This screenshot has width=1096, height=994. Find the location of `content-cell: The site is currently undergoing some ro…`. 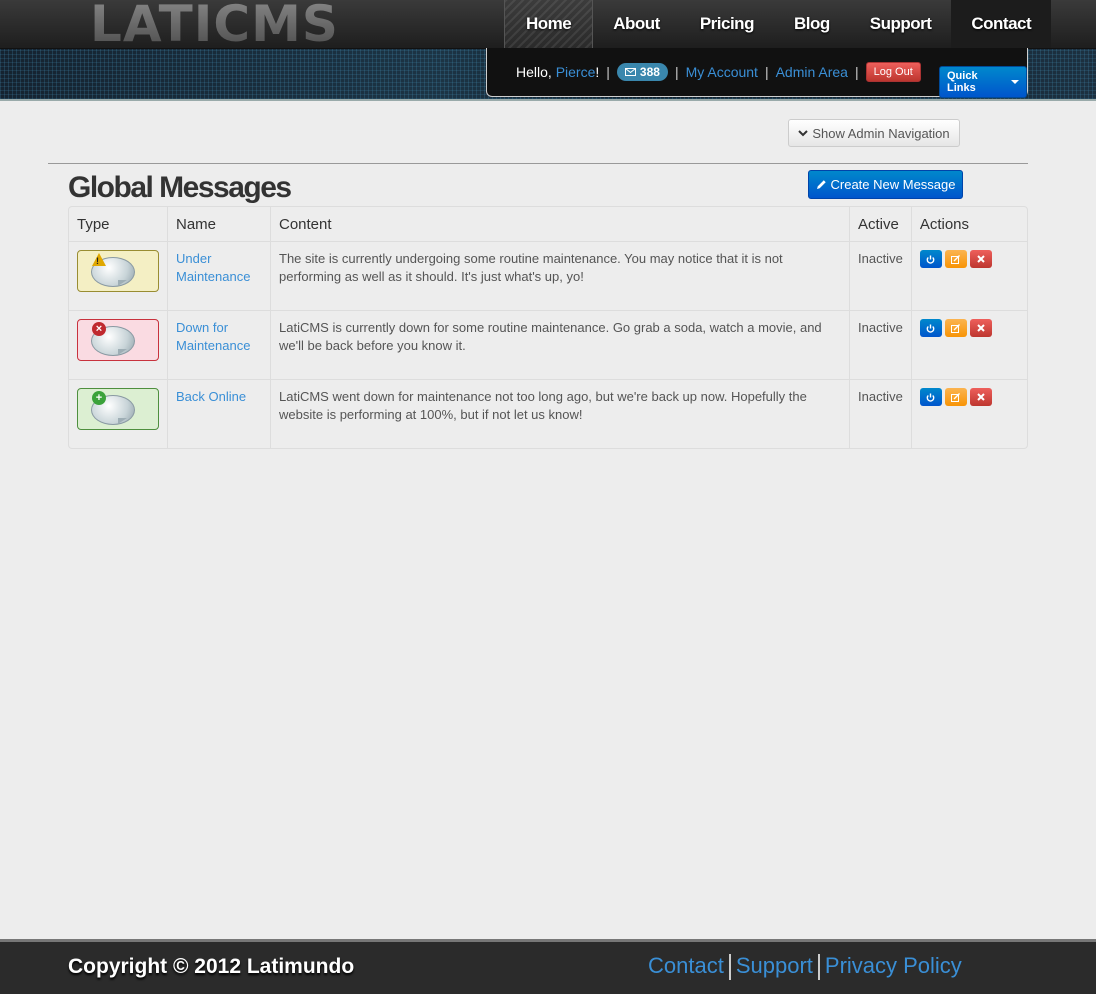

content-cell: The site is currently undergoing some ro… is located at coordinates (559, 275).